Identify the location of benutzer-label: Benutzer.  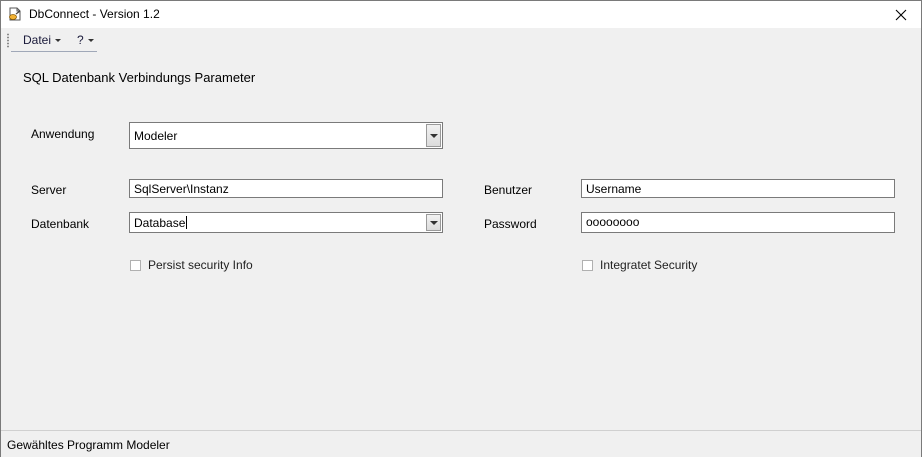
(508, 190).